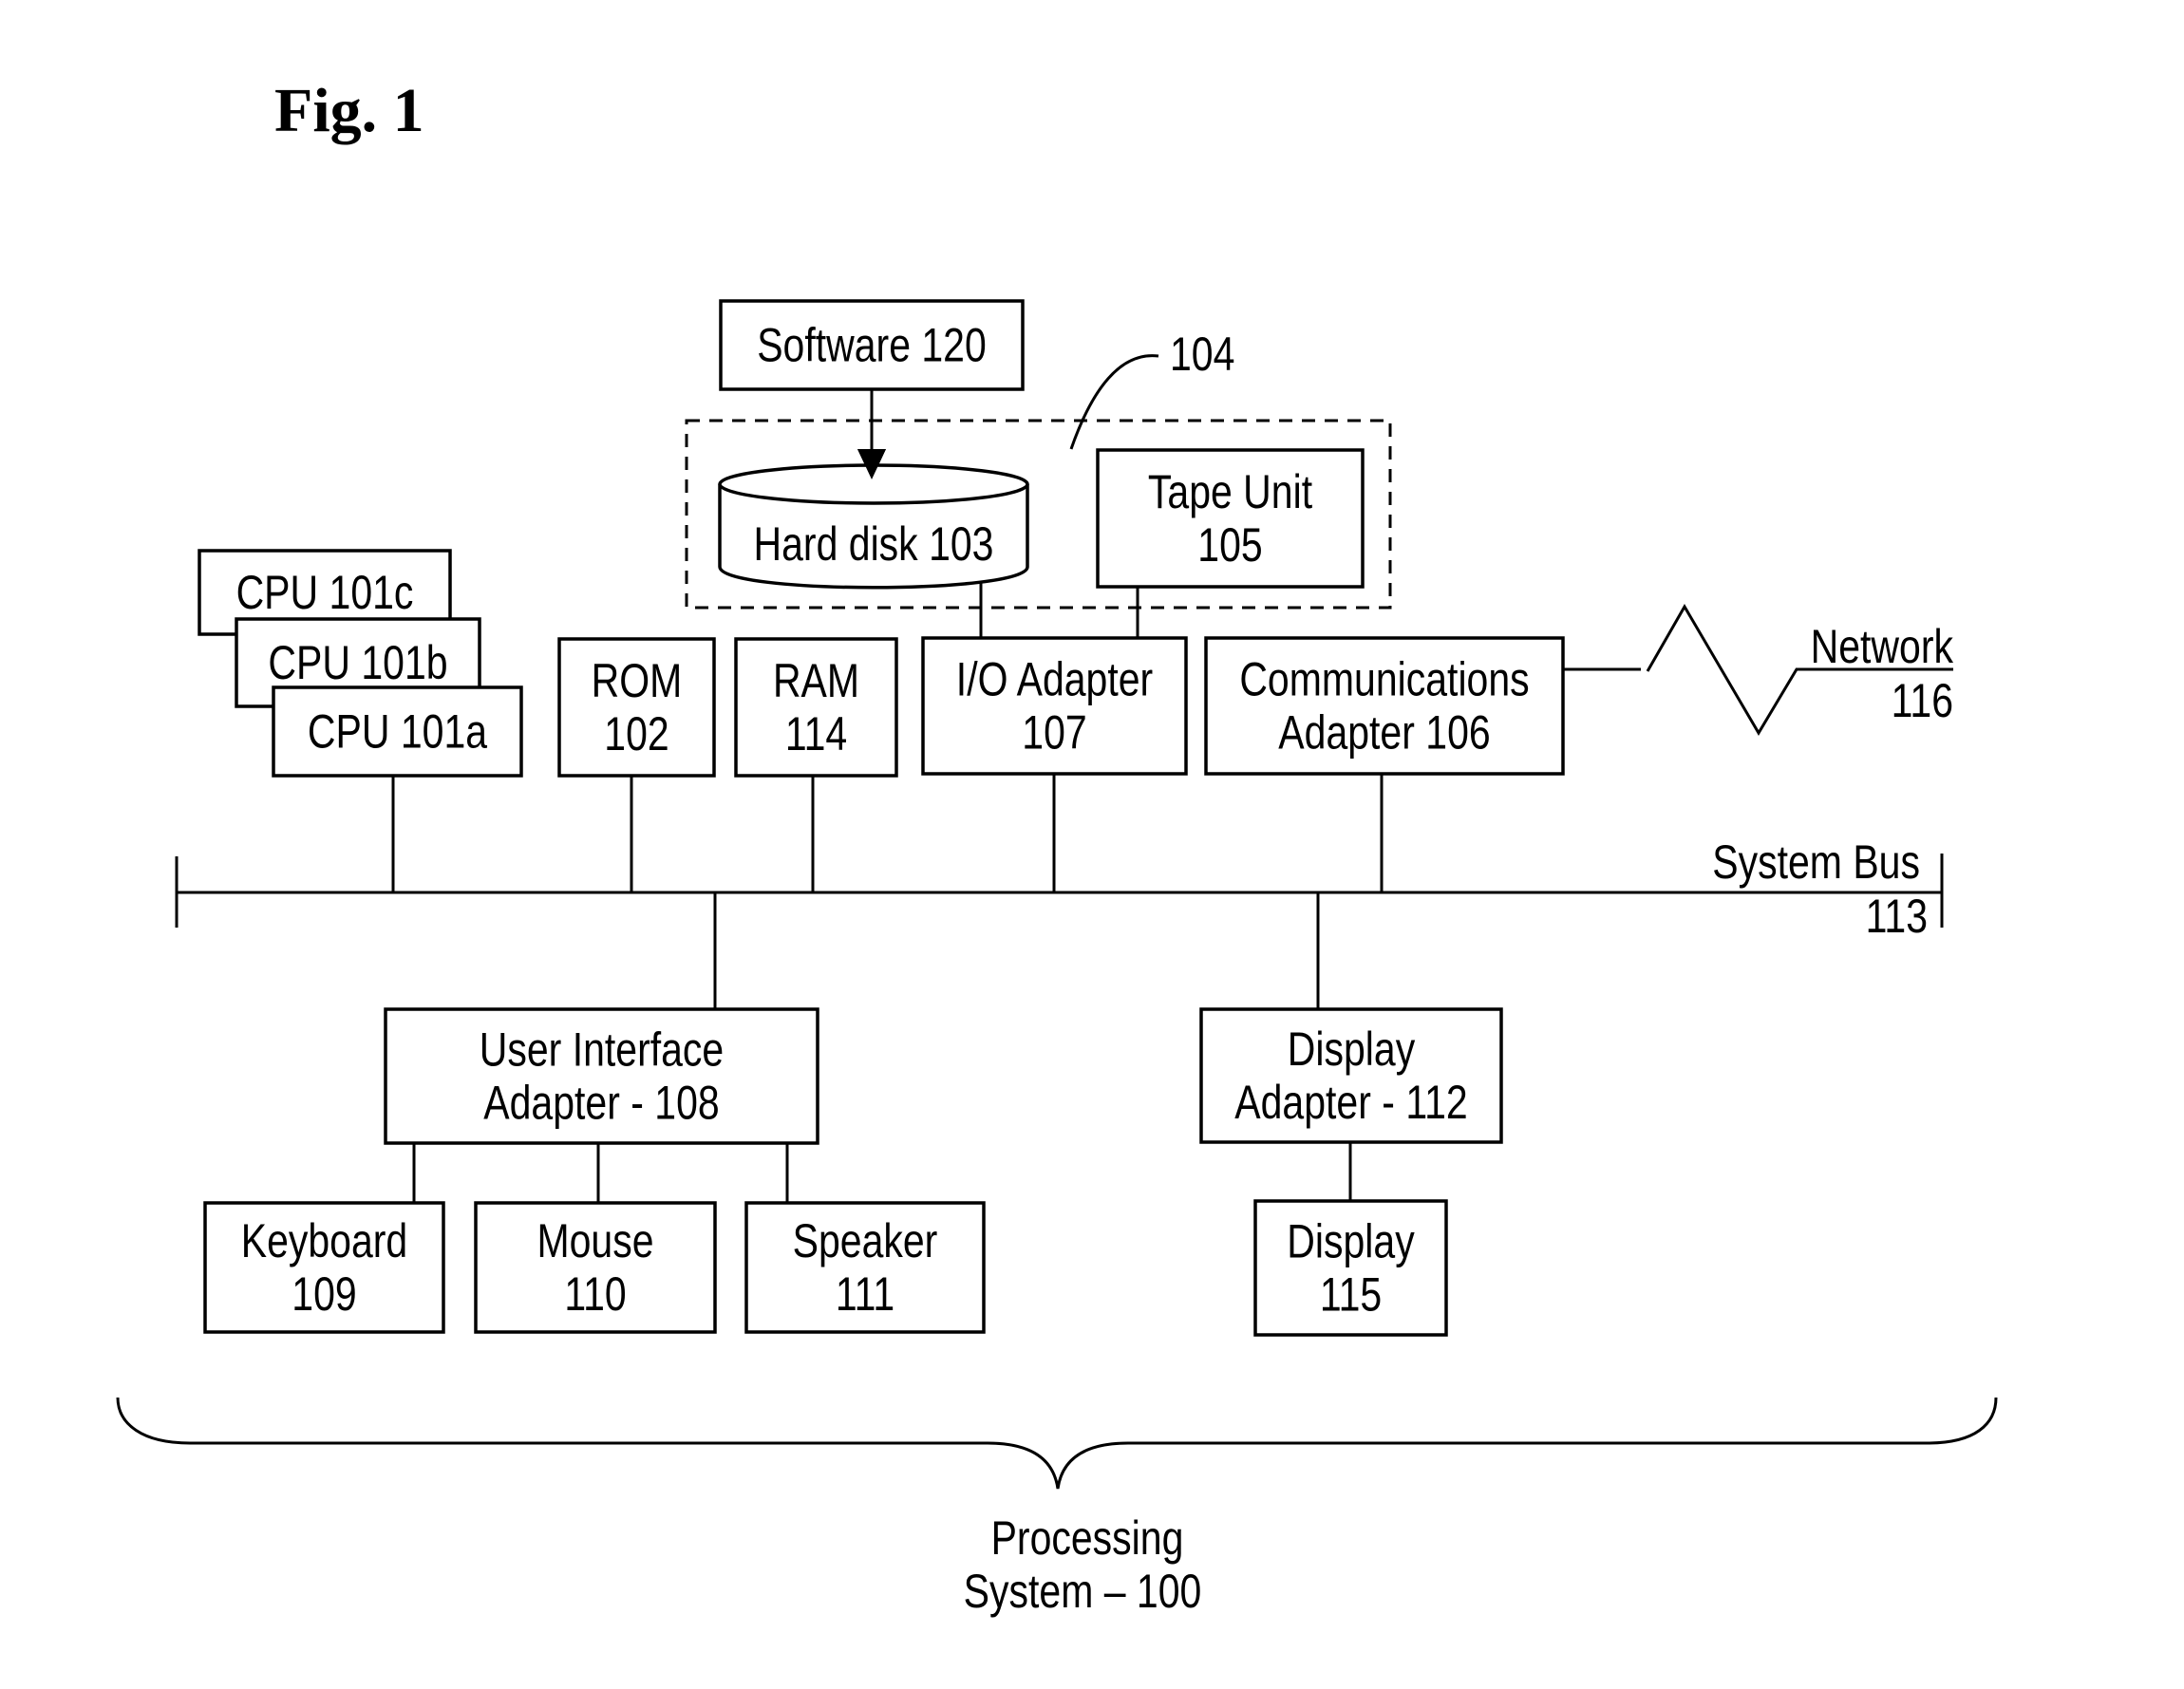 Image resolution: width=2184 pixels, height=1689 pixels. I want to click on box-label: 111, so click(865, 1294).